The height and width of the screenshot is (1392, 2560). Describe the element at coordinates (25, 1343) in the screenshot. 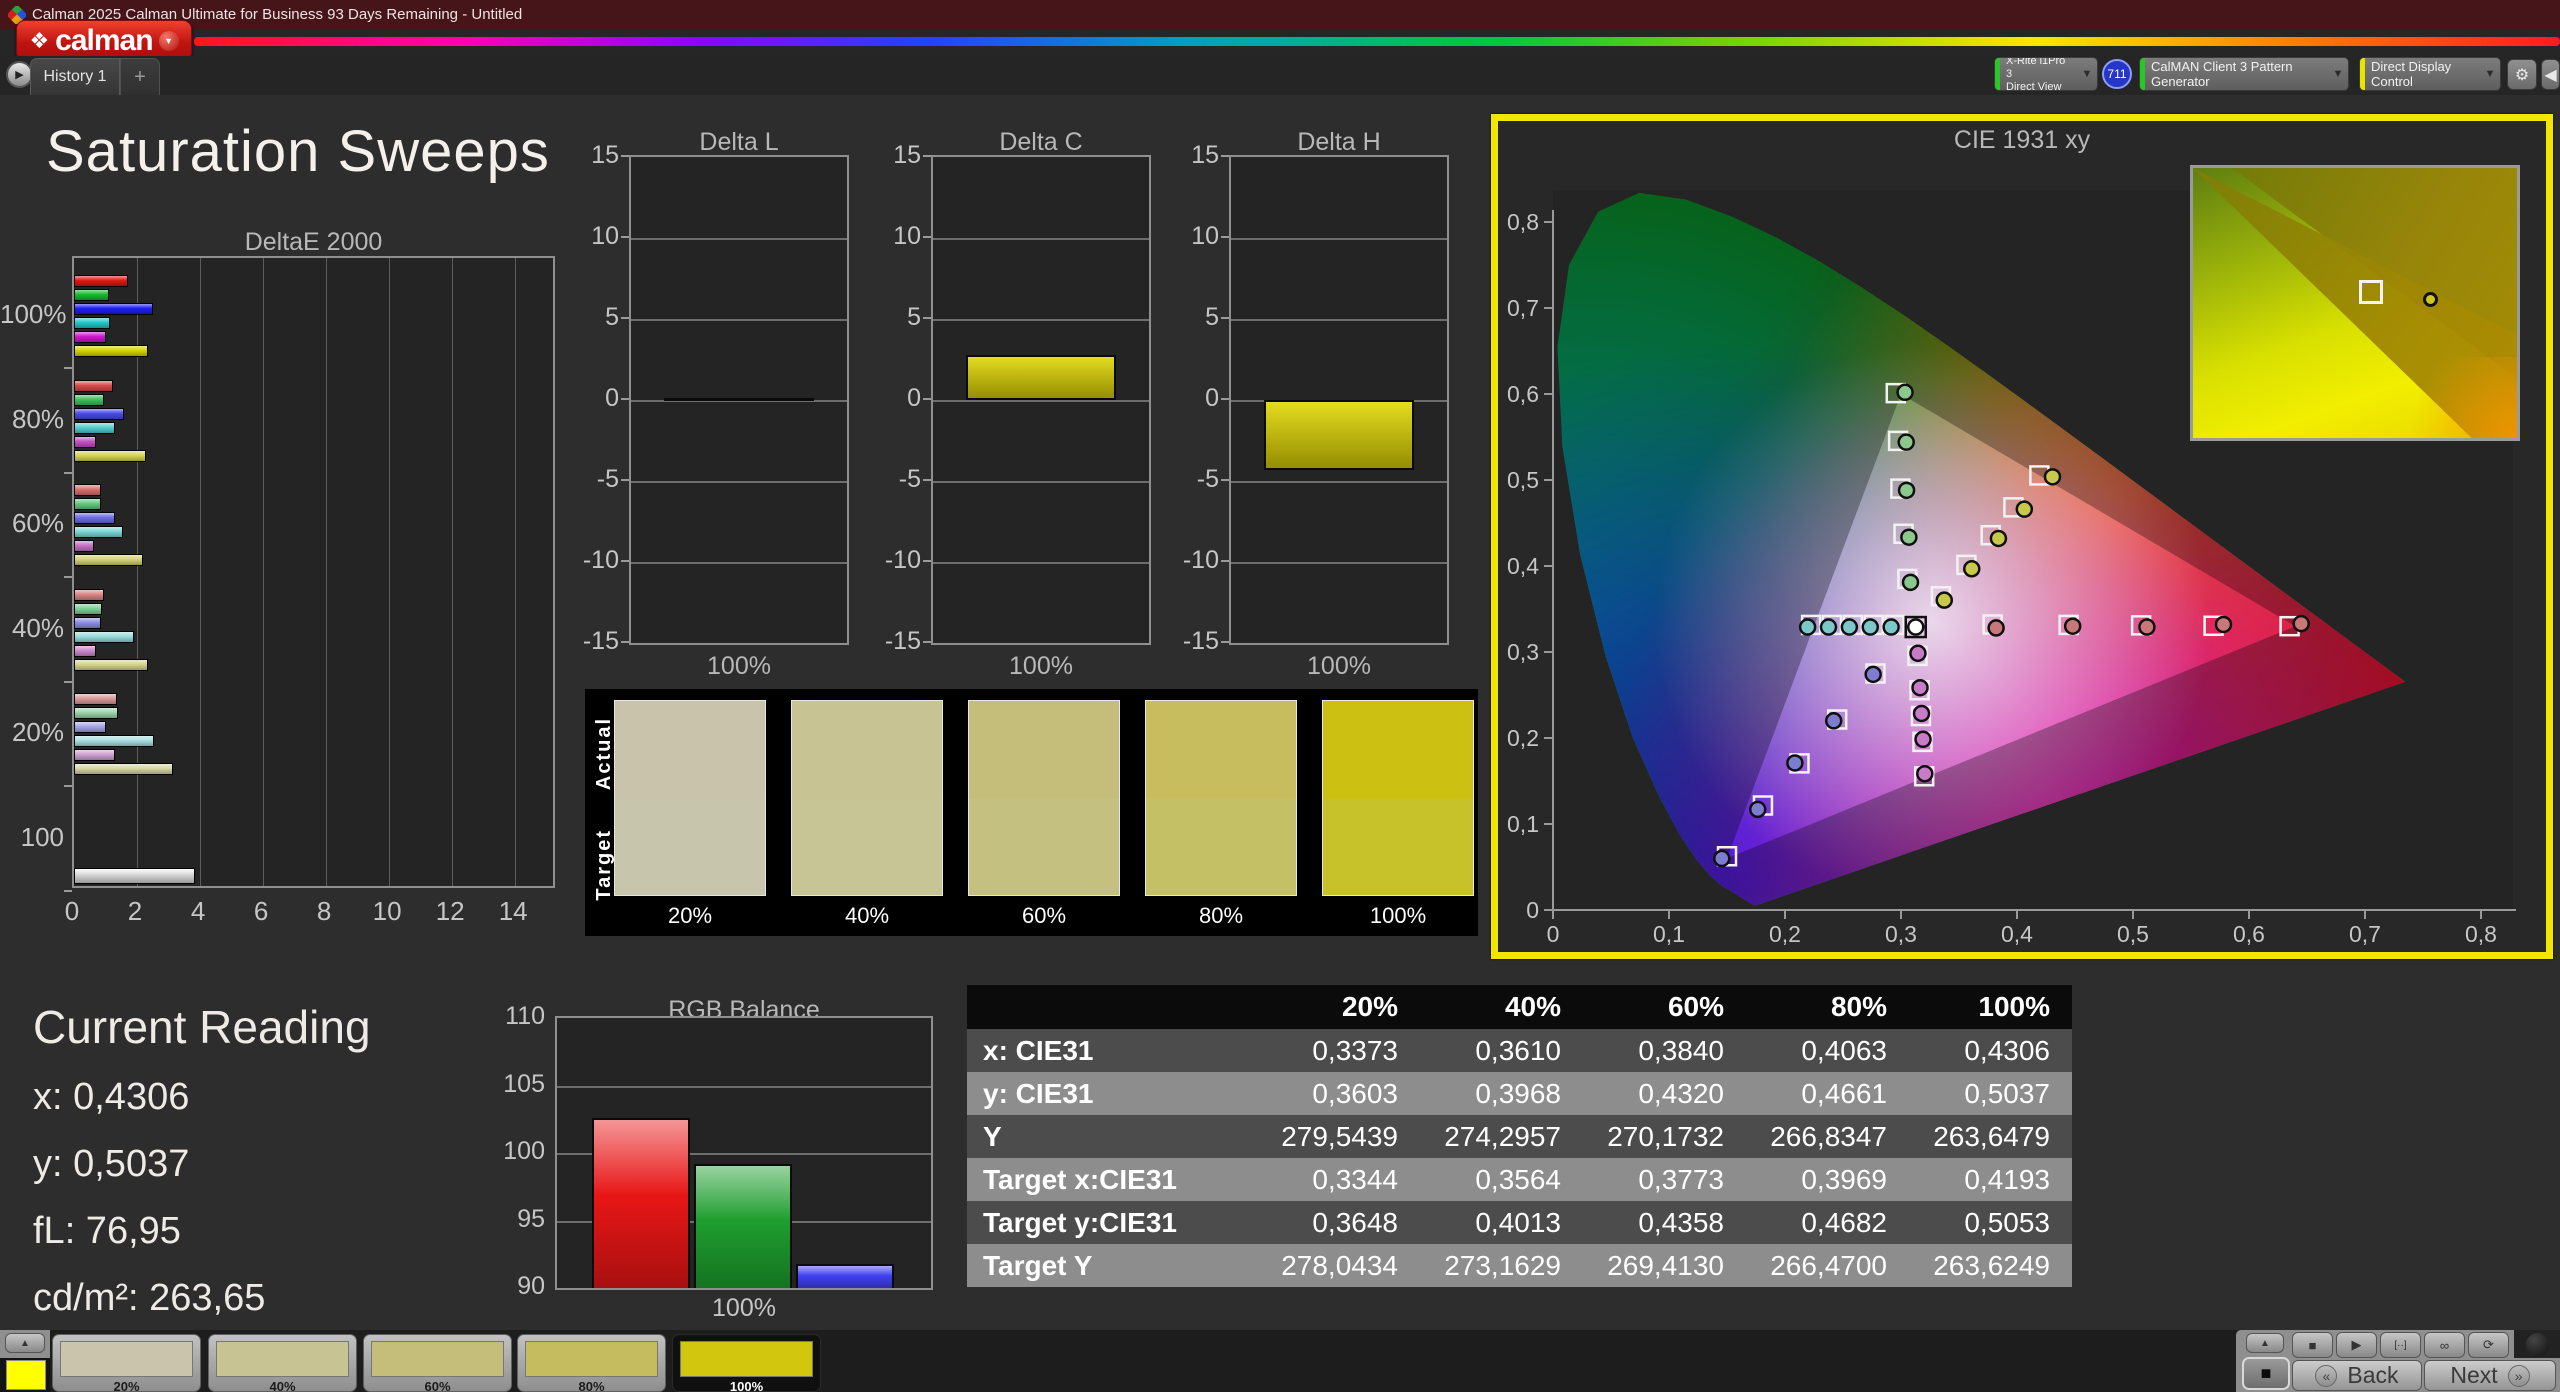

I see `expand-patch-panel-button: ▲` at that location.